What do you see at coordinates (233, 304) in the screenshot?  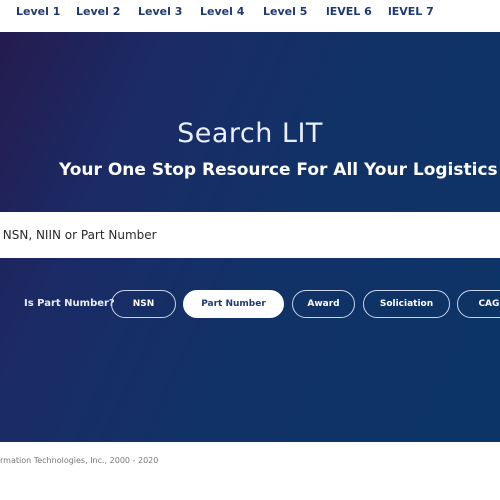 I see `filter-part-number-button: Part Number` at bounding box center [233, 304].